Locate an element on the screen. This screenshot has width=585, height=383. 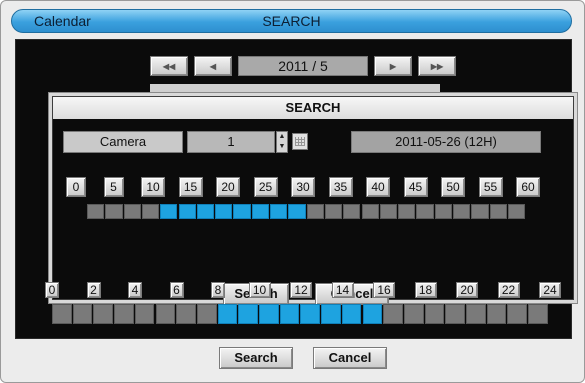
last-month-button: ▶▶ is located at coordinates (437, 66).